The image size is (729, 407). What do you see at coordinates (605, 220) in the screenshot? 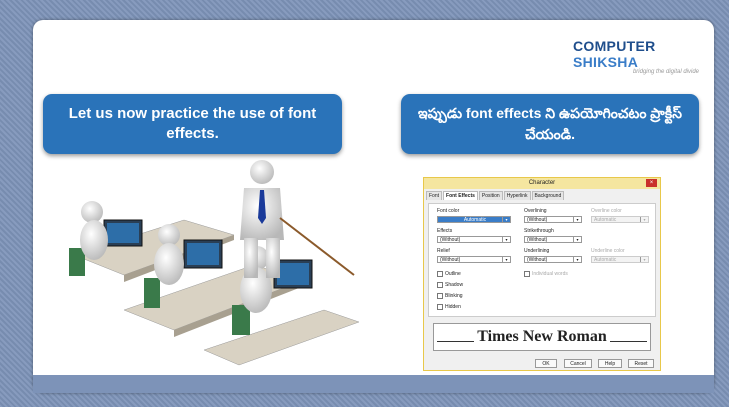
I see `overline-color-value: Automatic` at bounding box center [605, 220].